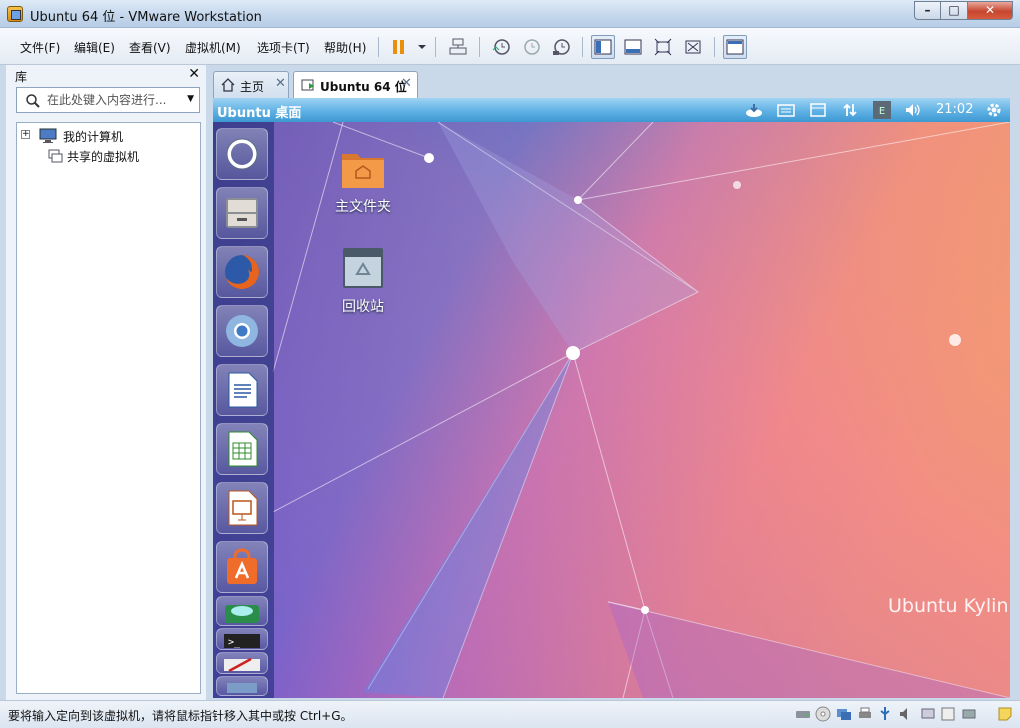  Describe the element at coordinates (93, 137) in the screenshot. I see `tree-item-label: 我的计算机` at that location.